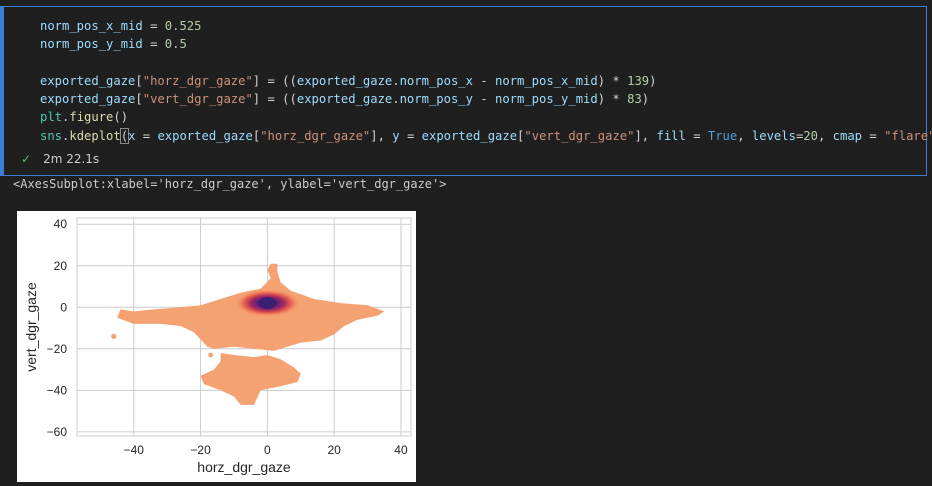 This screenshot has height=486, width=932. I want to click on y-tick-label: 40, so click(61, 224).